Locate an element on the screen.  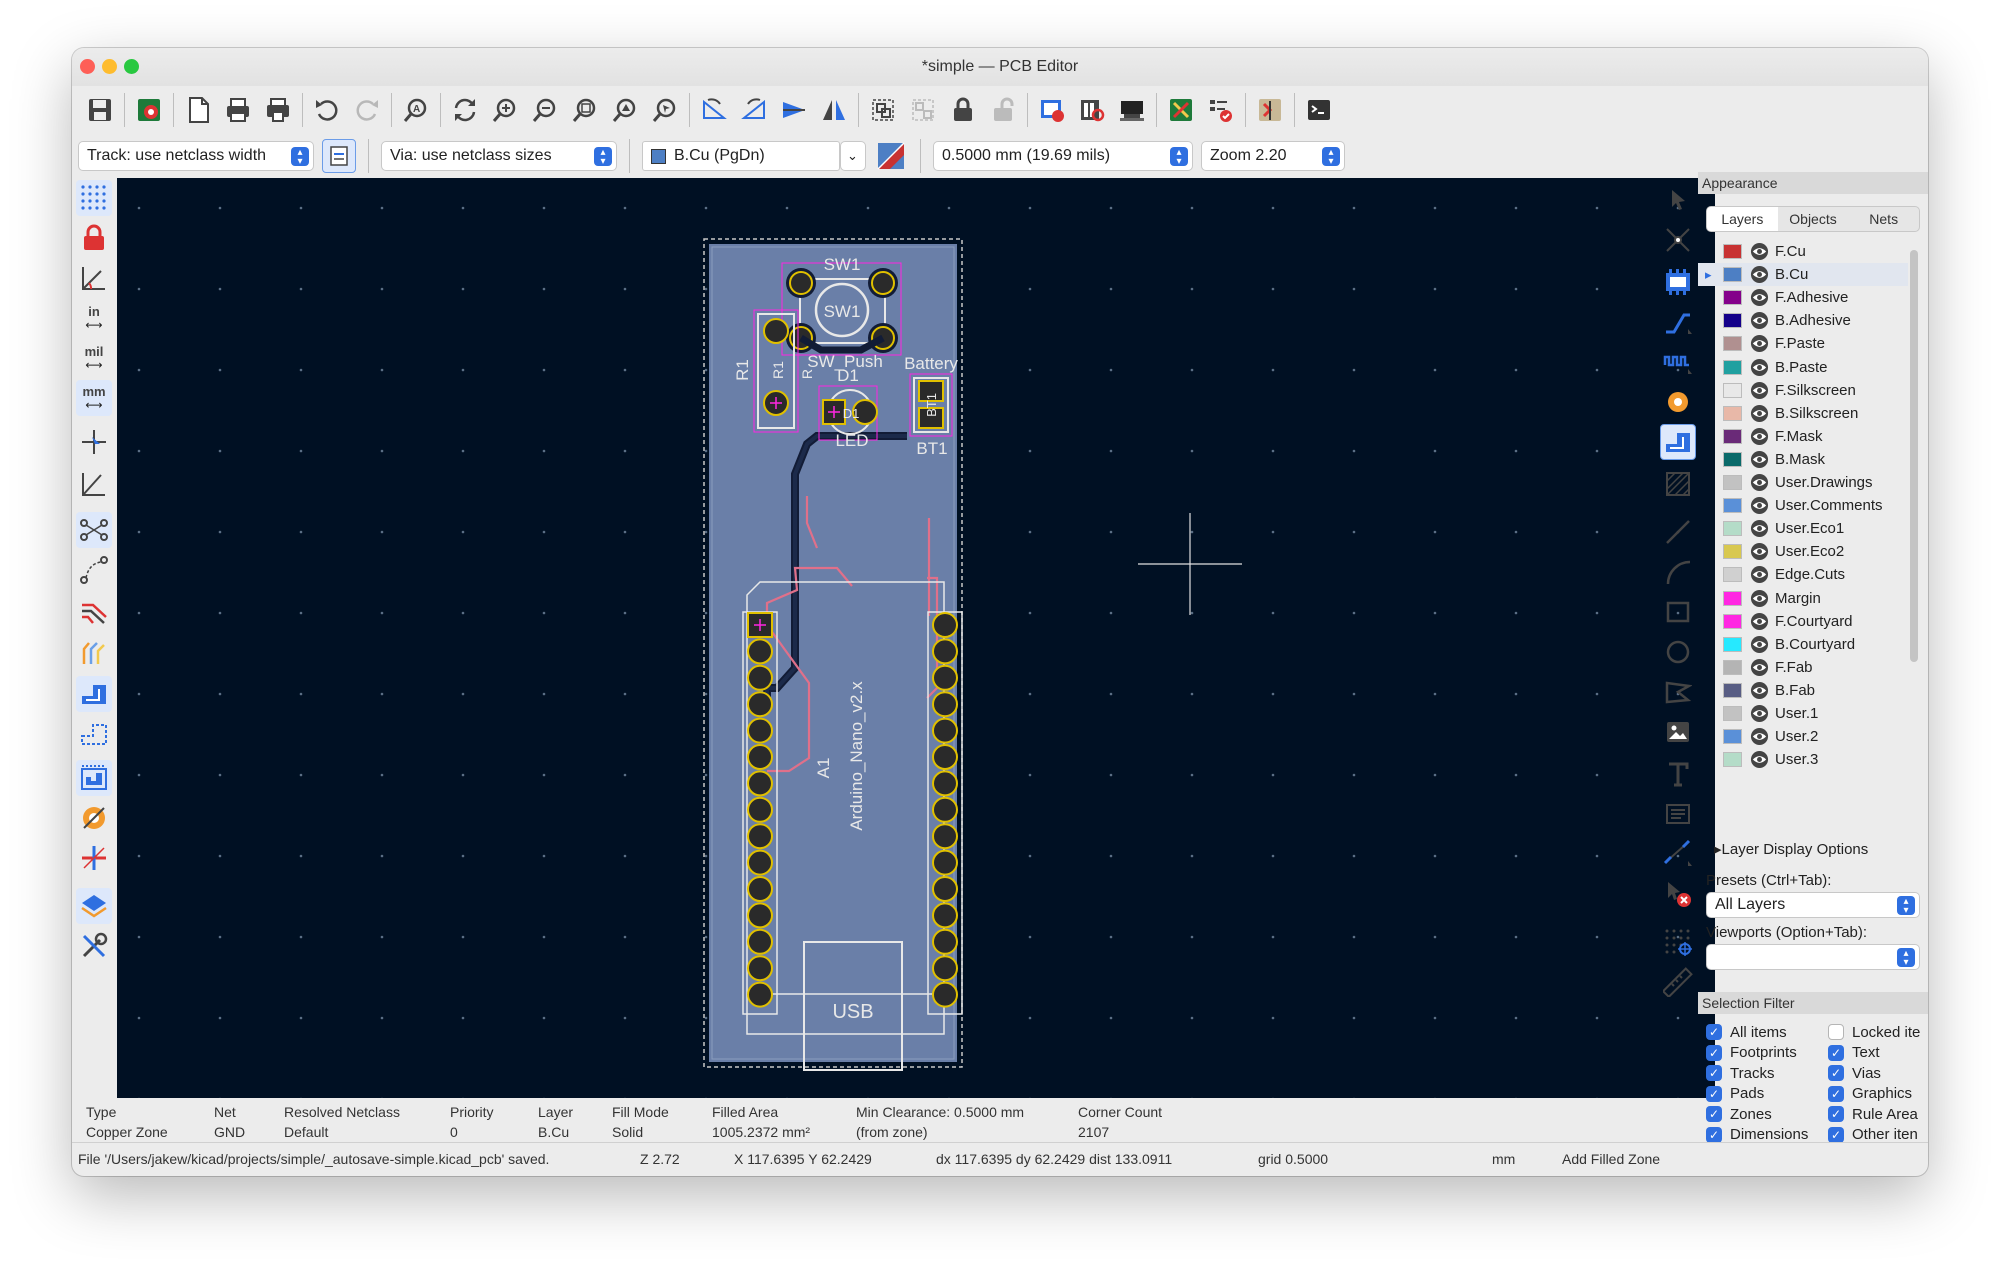
draw-arc-icon is located at coordinates (1678, 572).